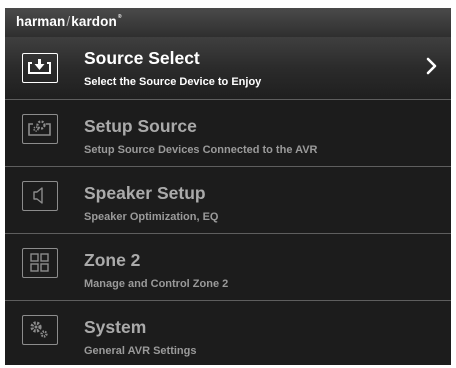 This screenshot has width=456, height=368. I want to click on menu-subtitle: Speaker Optimization, EQ, so click(151, 217).